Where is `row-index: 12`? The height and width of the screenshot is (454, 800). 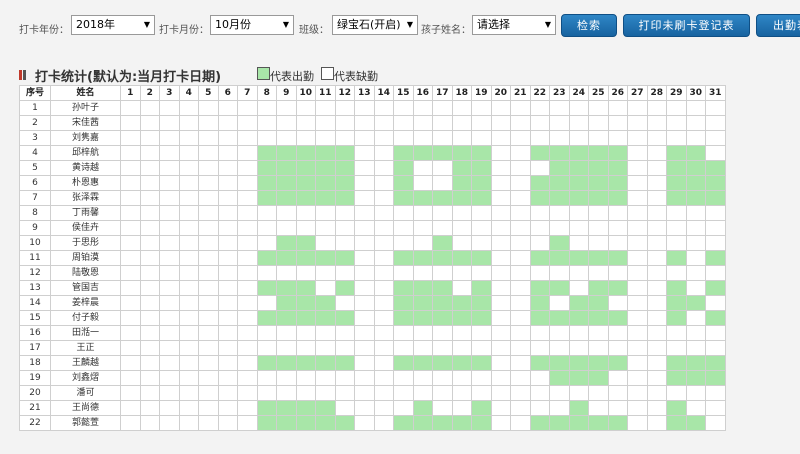
row-index: 12 is located at coordinates (35, 273).